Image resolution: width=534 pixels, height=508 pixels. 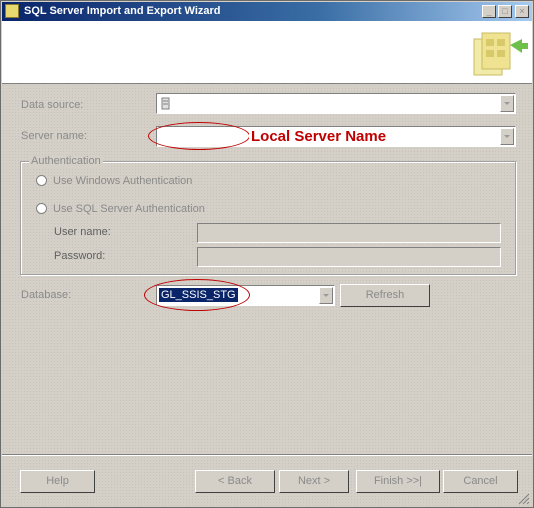 I want to click on data-source-label: Data source:, so click(x=52, y=105).